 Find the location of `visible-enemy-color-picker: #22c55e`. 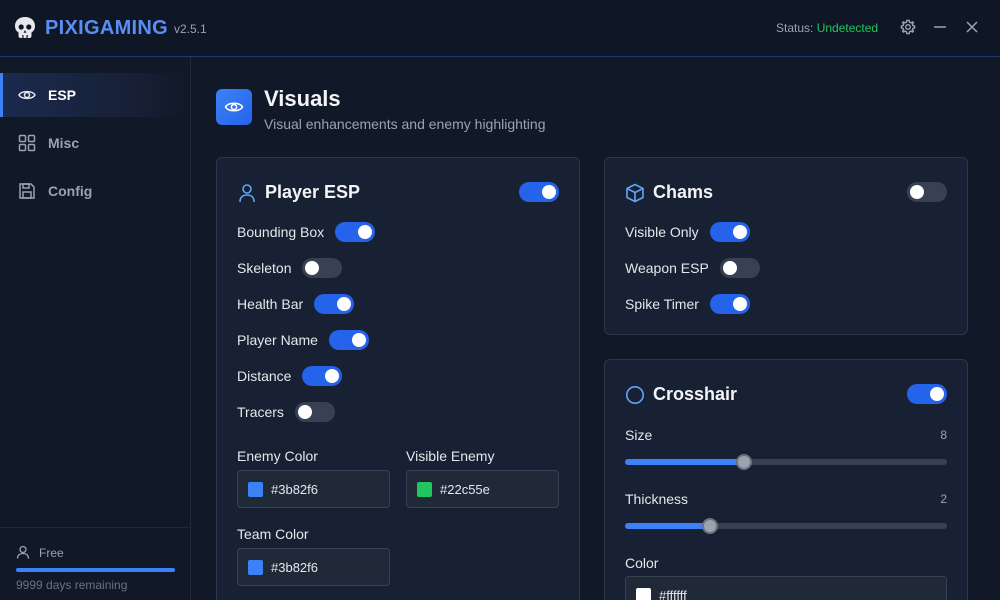

visible-enemy-color-picker: #22c55e is located at coordinates (482, 489).